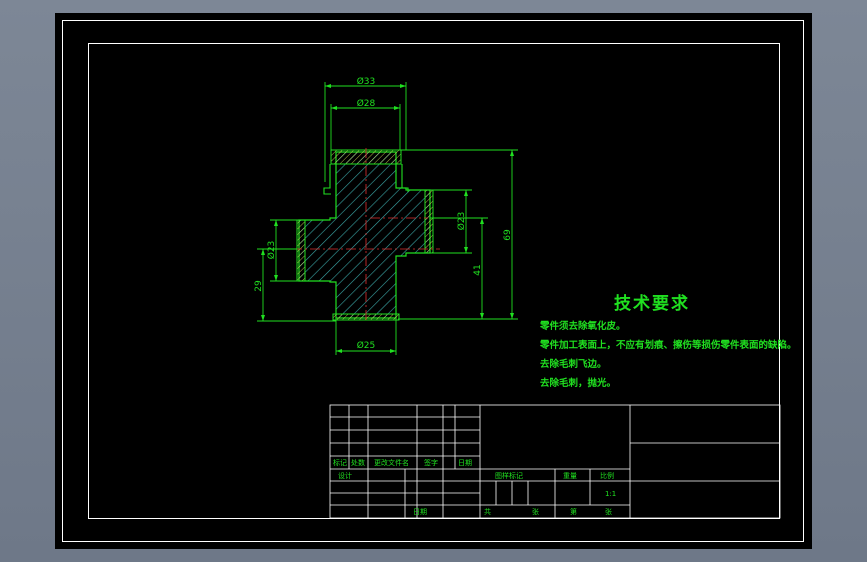 This screenshot has width=867, height=562. What do you see at coordinates (535, 511) in the screenshot?
I see `tb-sheet1: 张` at bounding box center [535, 511].